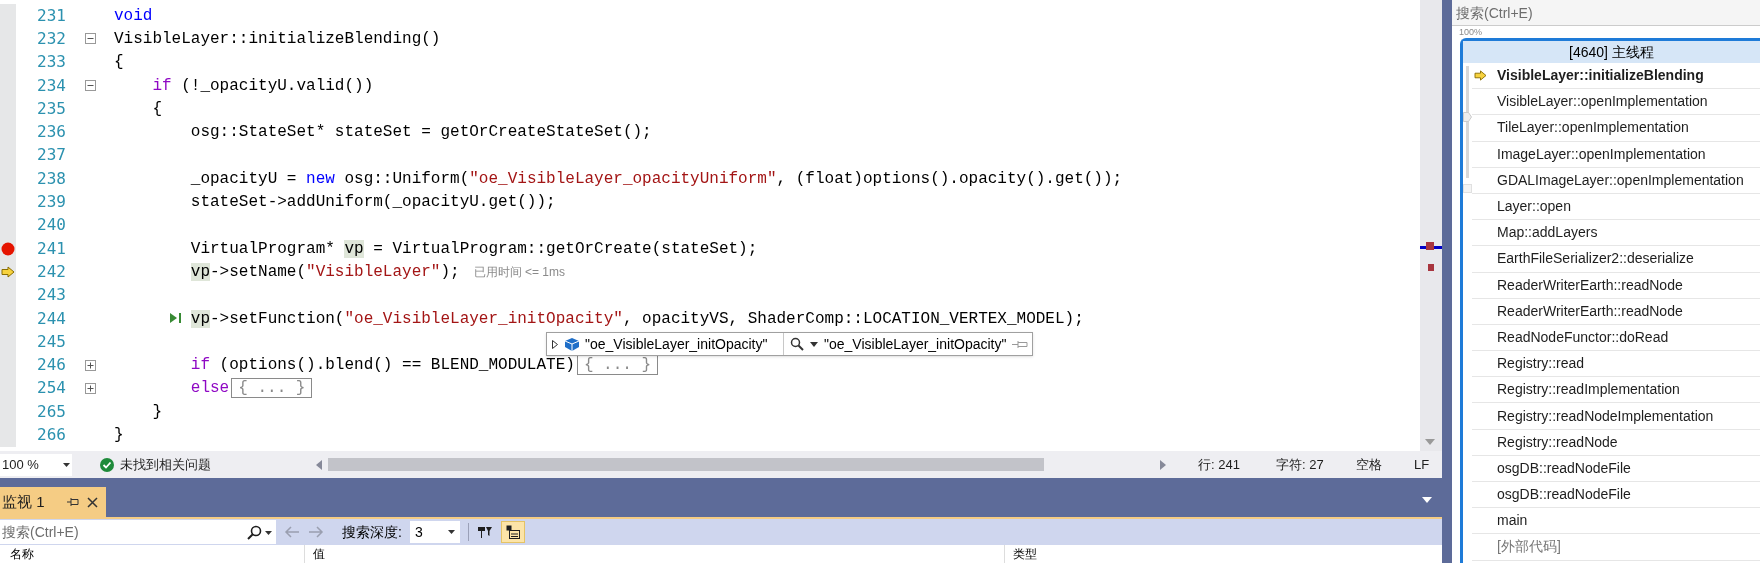  I want to click on line-indicator: 行: 241, so click(1233, 464).